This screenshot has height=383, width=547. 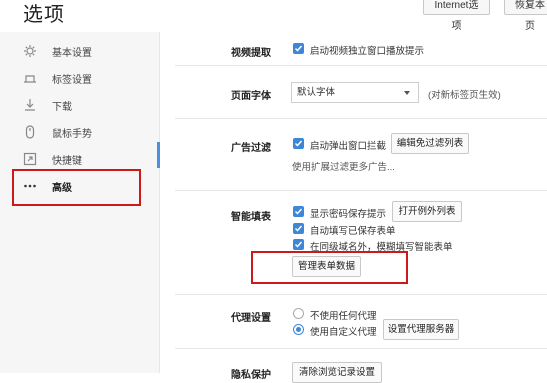 I want to click on video-option-text: 启动视频独立窗口播放提示, so click(x=367, y=51).